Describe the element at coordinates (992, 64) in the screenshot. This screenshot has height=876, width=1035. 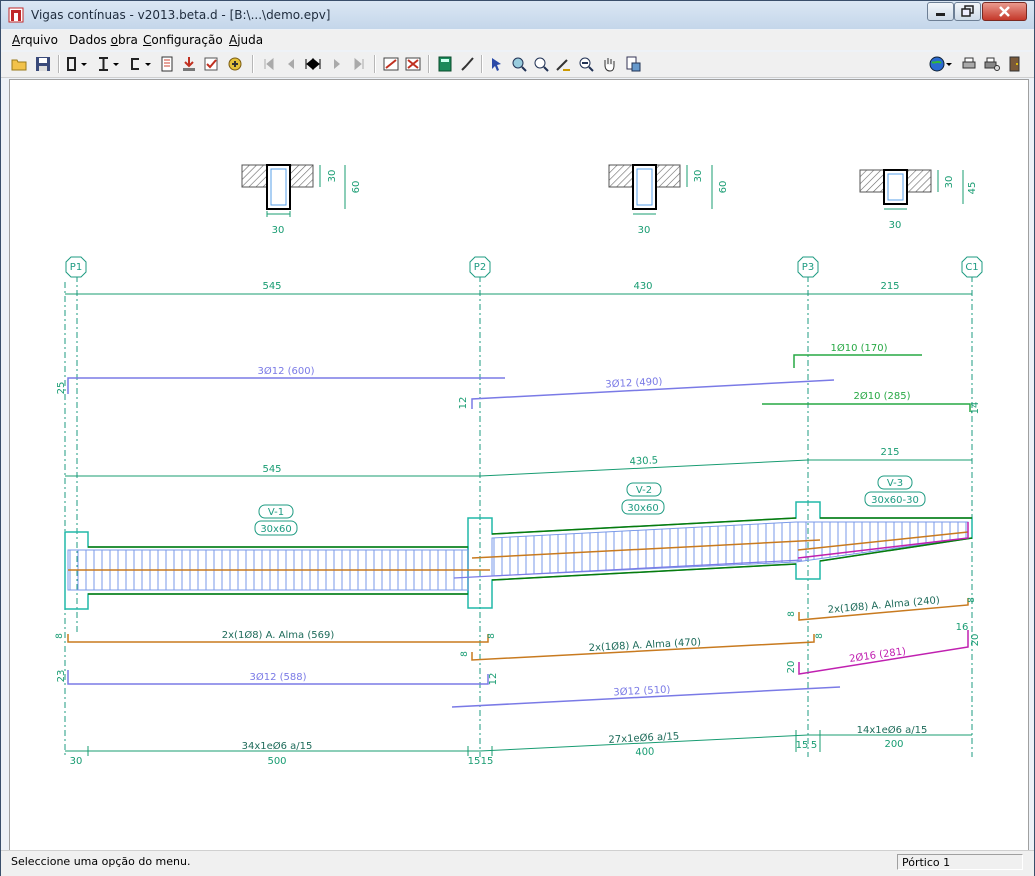
I see `printer-setup-icon` at that location.